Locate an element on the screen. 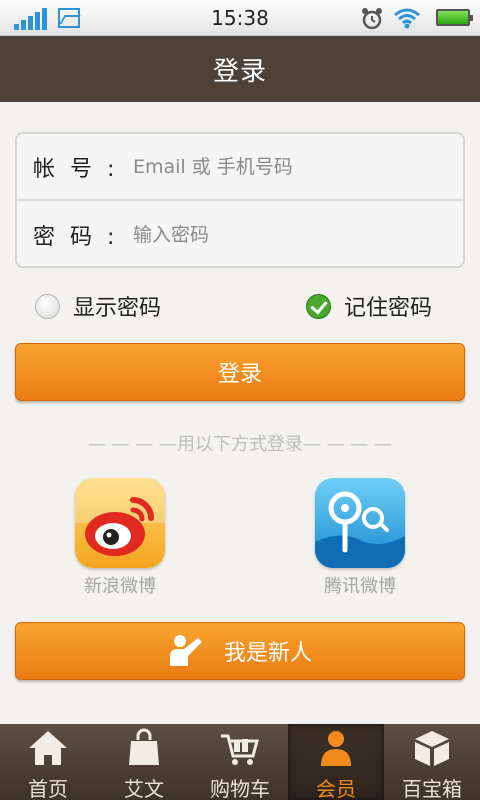 This screenshot has height=800, width=480. new-user-icon is located at coordinates (185, 650).